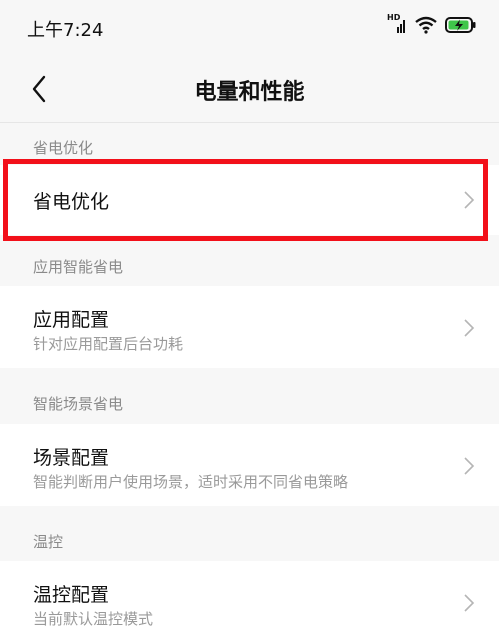 The height and width of the screenshot is (632, 499). Describe the element at coordinates (397, 24) in the screenshot. I see `hd-signal-icon: HD` at that location.